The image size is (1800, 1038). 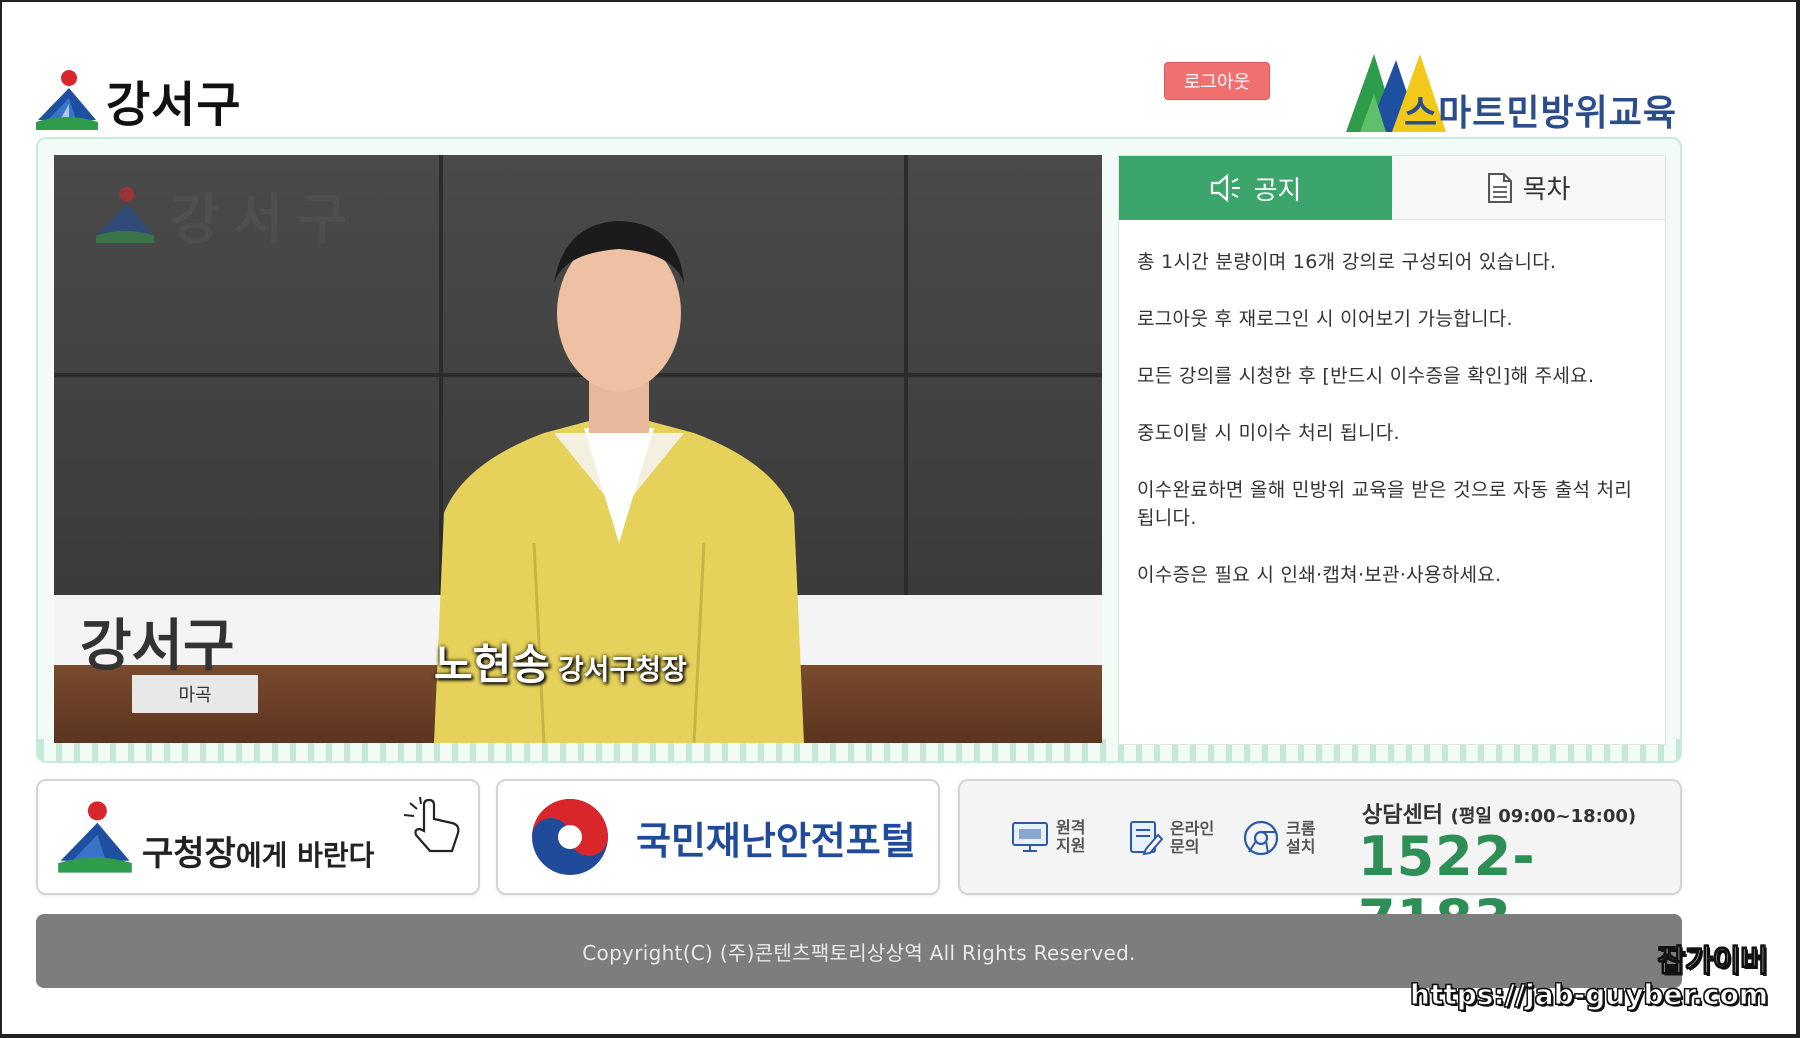 I want to click on portal-label: 국민재난안전포털, so click(x=776, y=840).